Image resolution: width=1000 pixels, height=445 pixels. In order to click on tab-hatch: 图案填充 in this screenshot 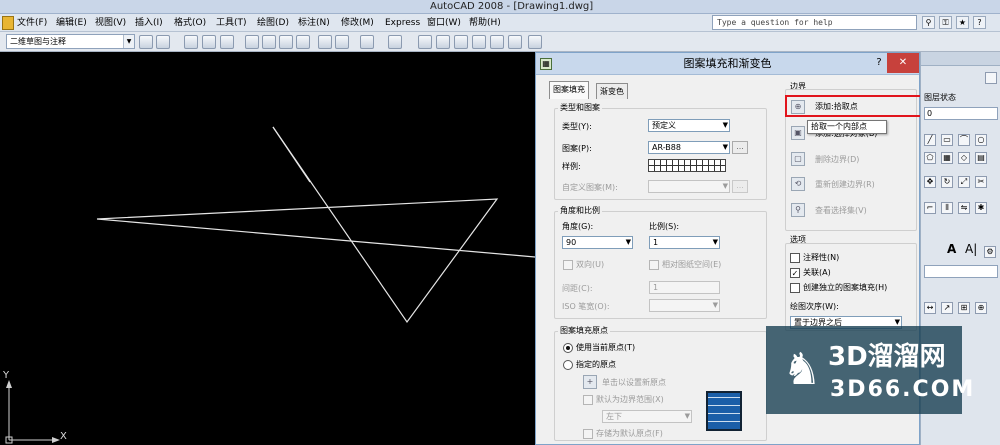, I will do `click(569, 90)`.